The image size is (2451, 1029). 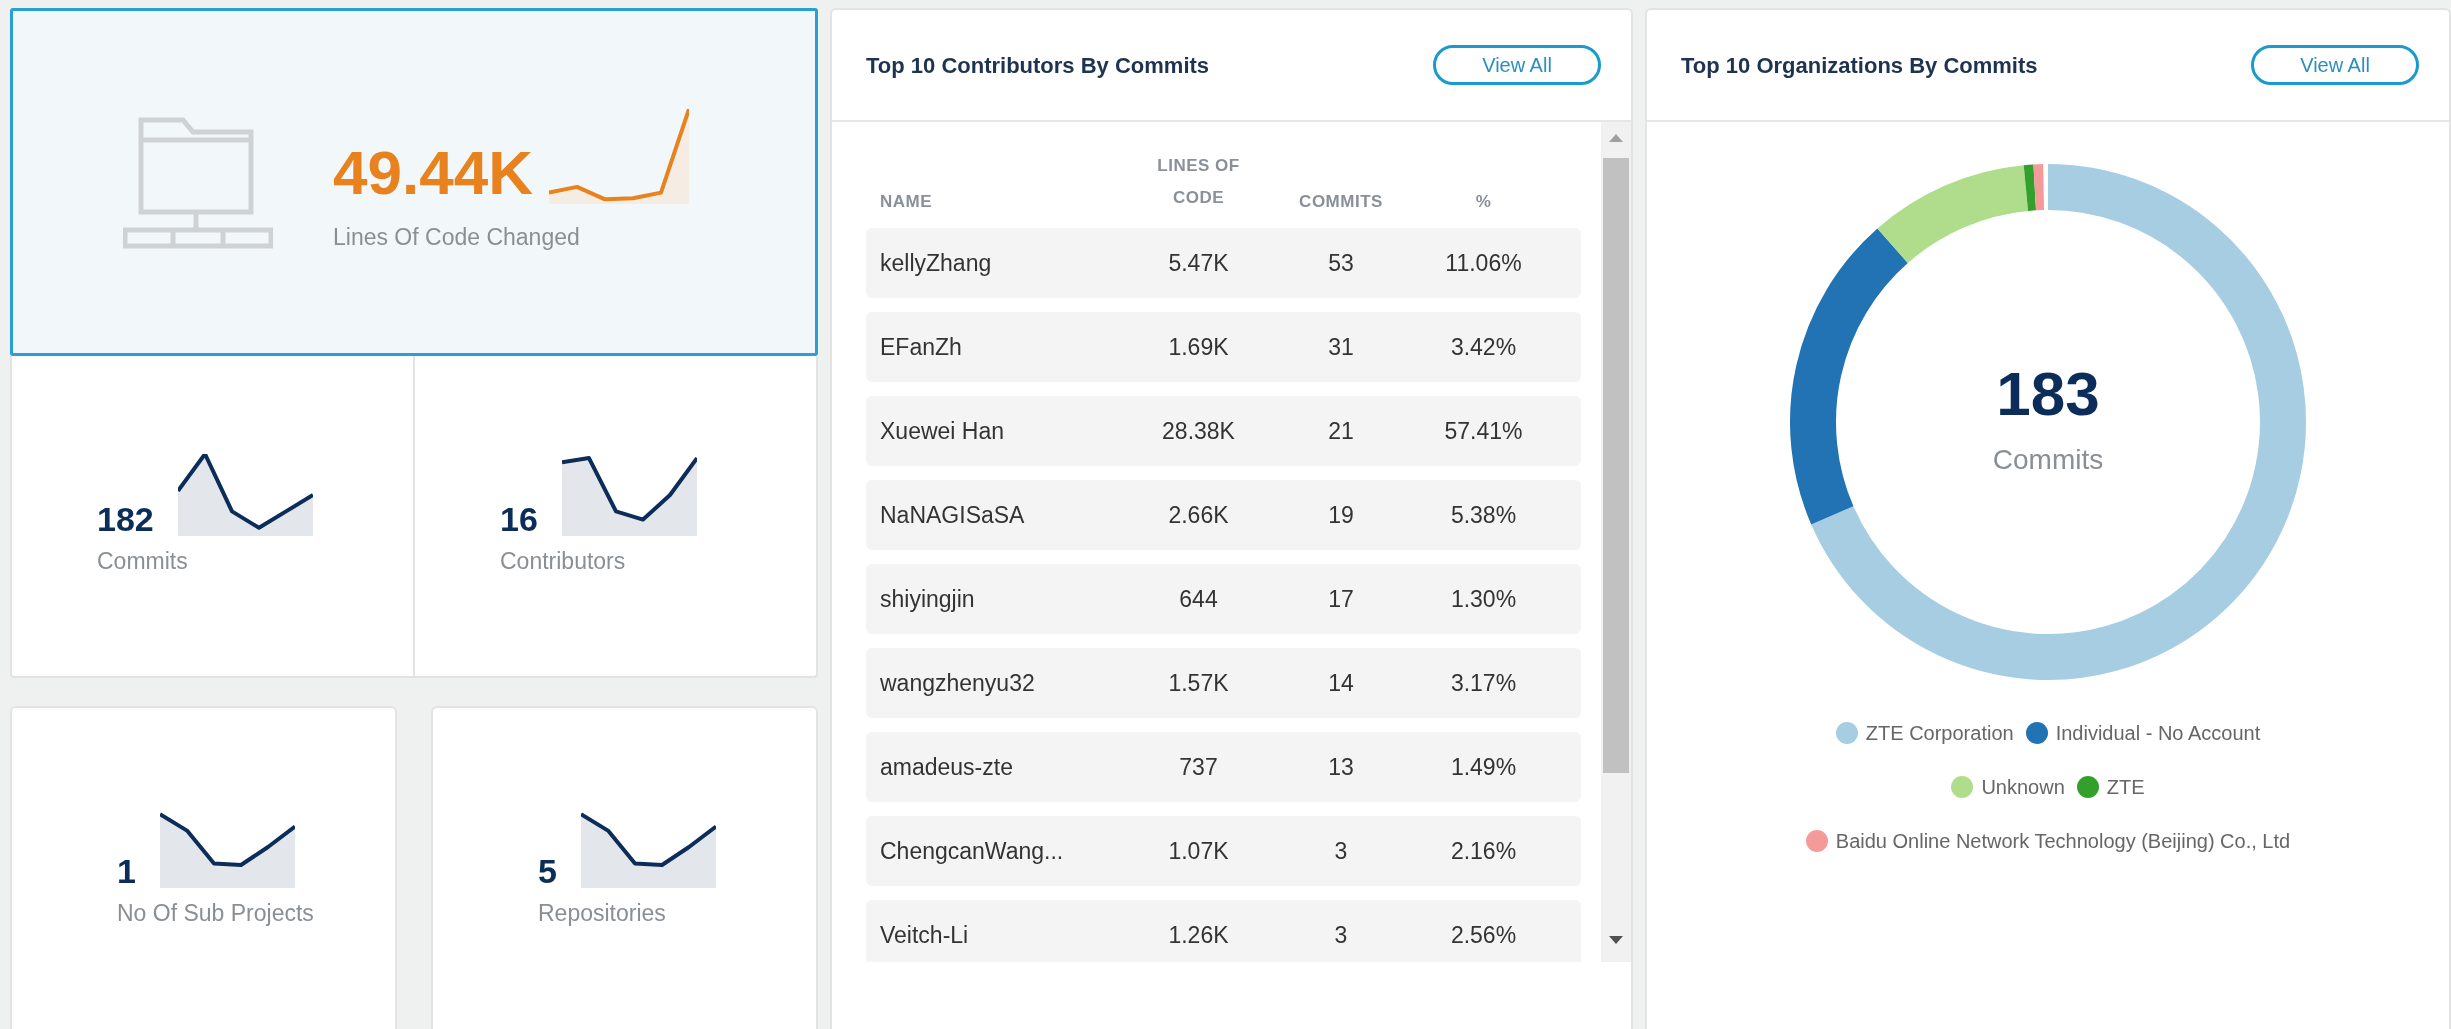 I want to click on table-cell-text: 1.69K, so click(x=1198, y=347).